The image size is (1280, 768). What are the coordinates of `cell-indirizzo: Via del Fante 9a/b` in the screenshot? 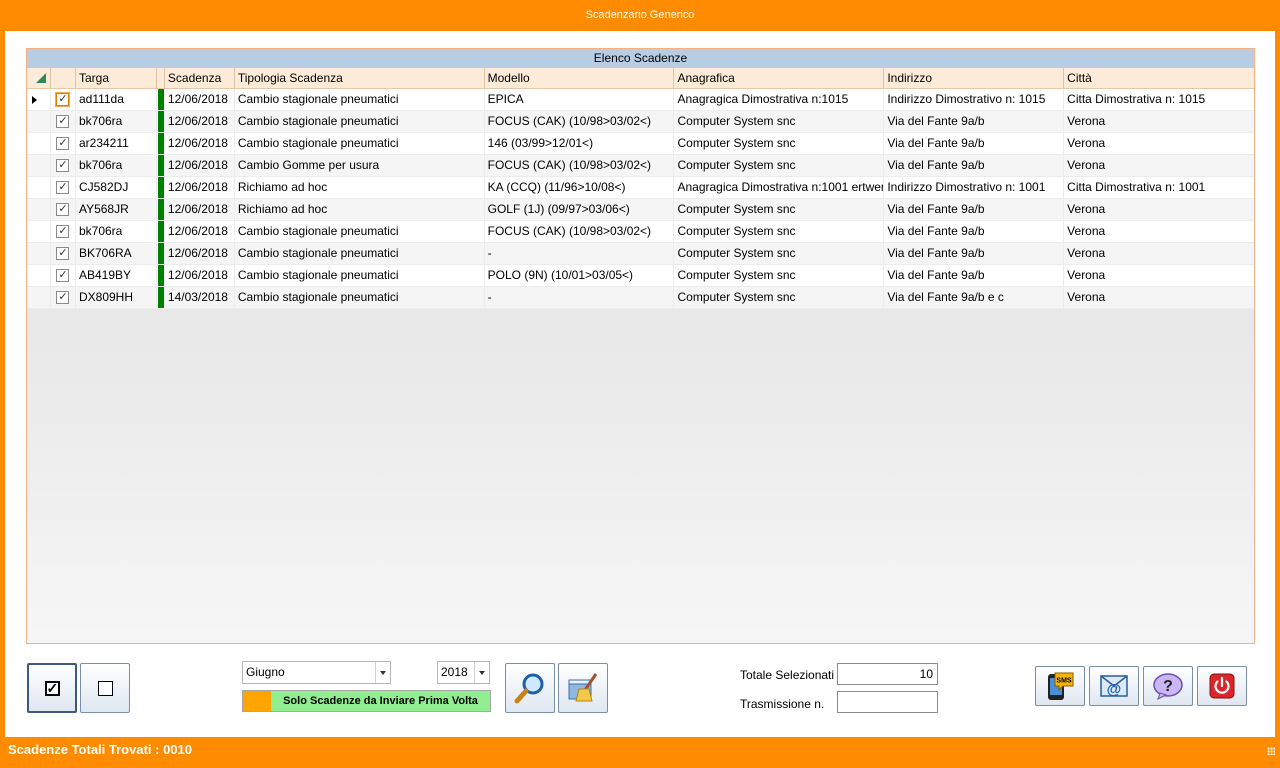 It's located at (974, 254).